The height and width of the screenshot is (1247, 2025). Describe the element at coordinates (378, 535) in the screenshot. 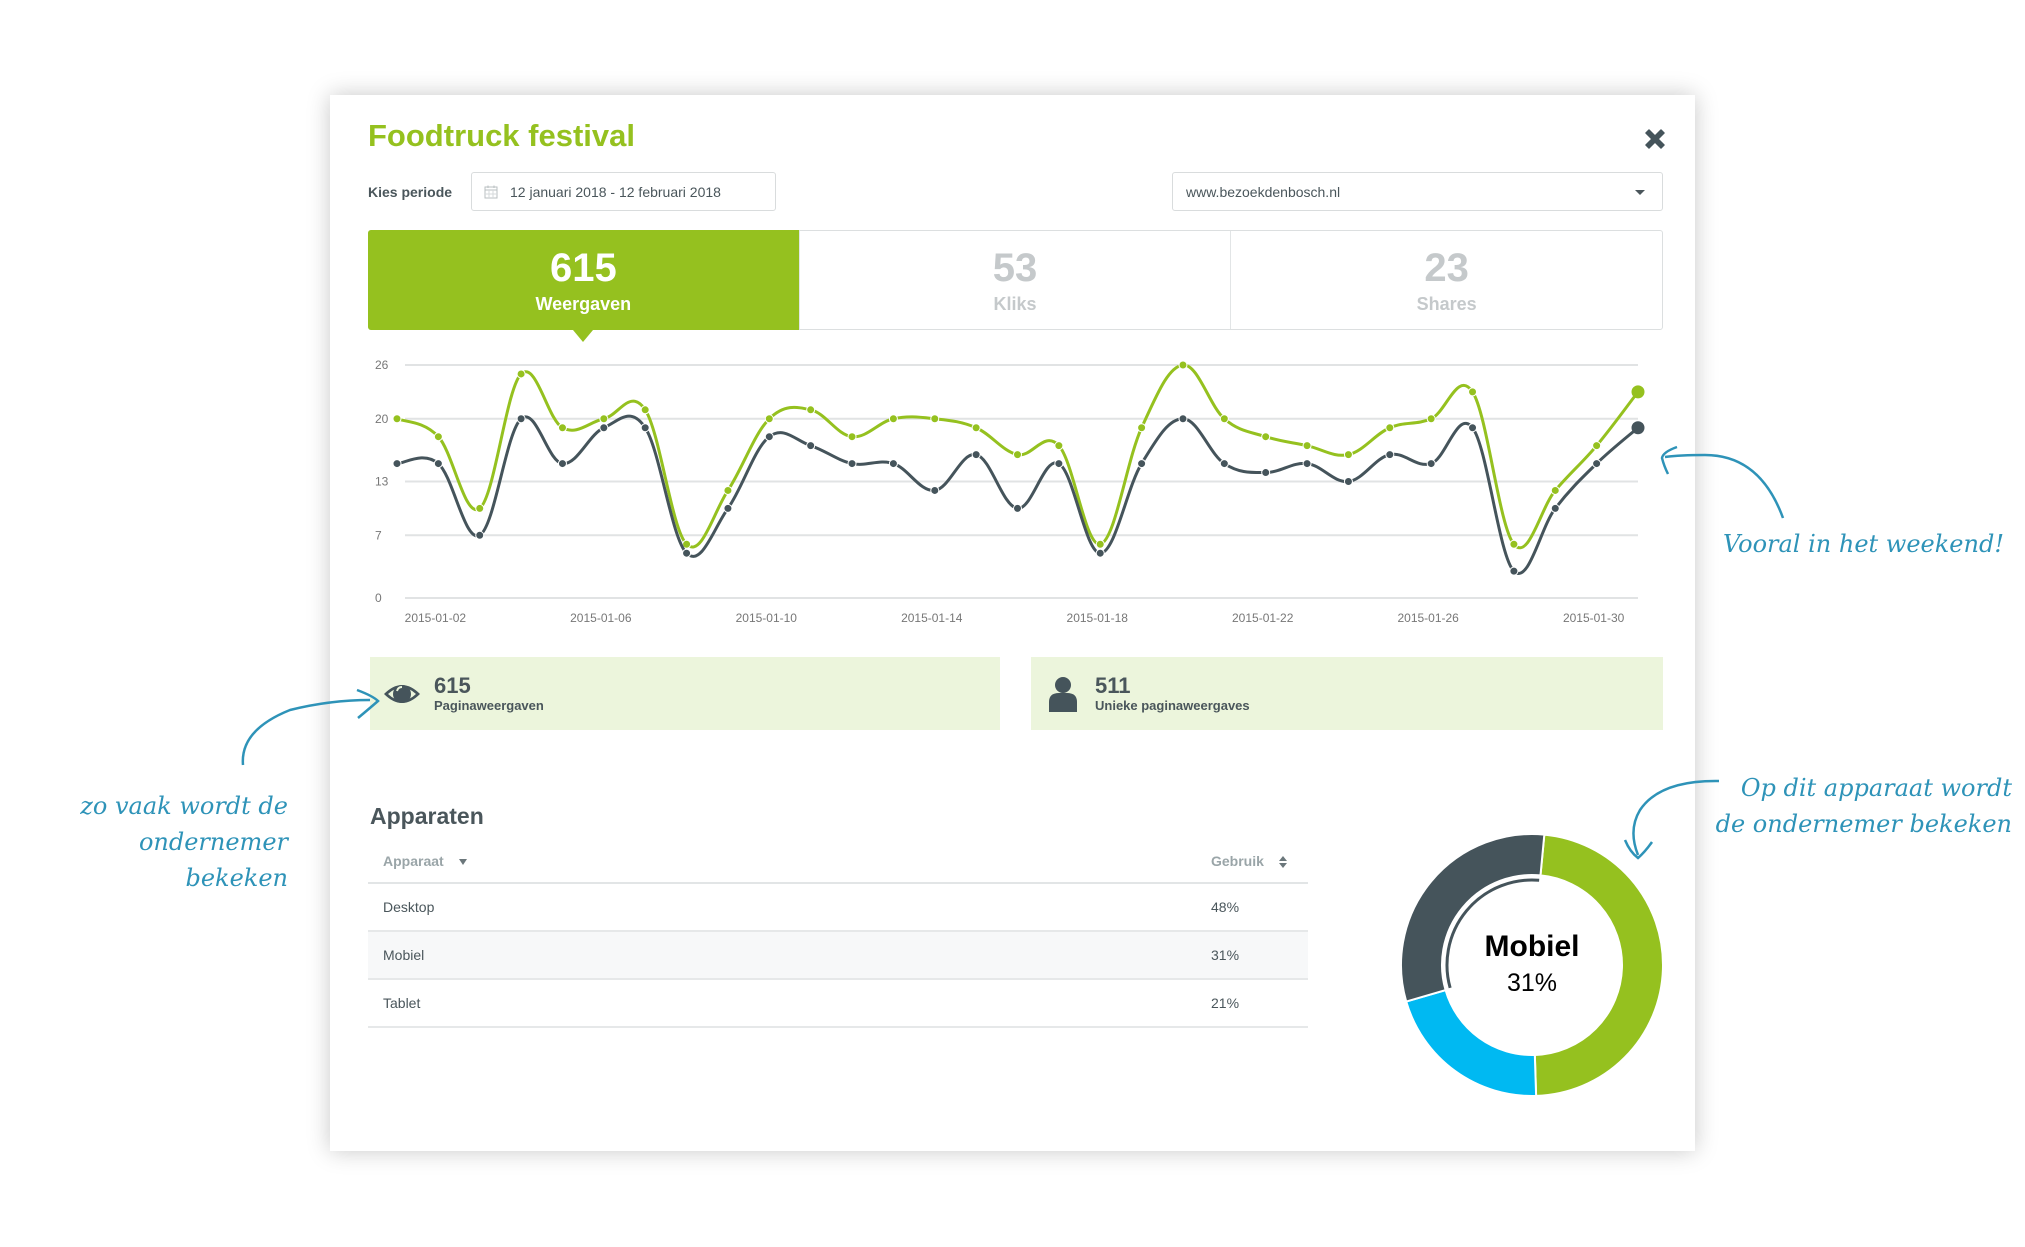

I see `y-tick-label: 7` at that location.